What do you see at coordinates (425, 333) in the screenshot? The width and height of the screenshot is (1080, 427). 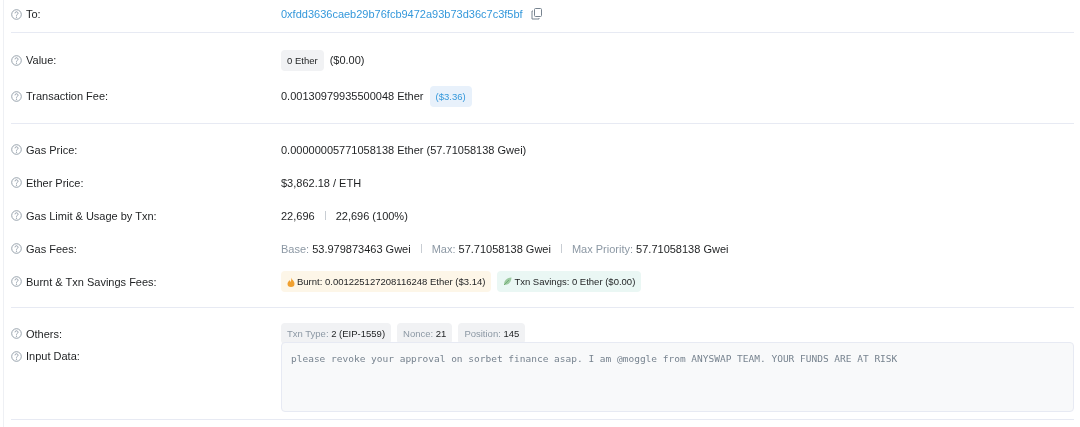 I see `info-badge: Nonce: 21` at bounding box center [425, 333].